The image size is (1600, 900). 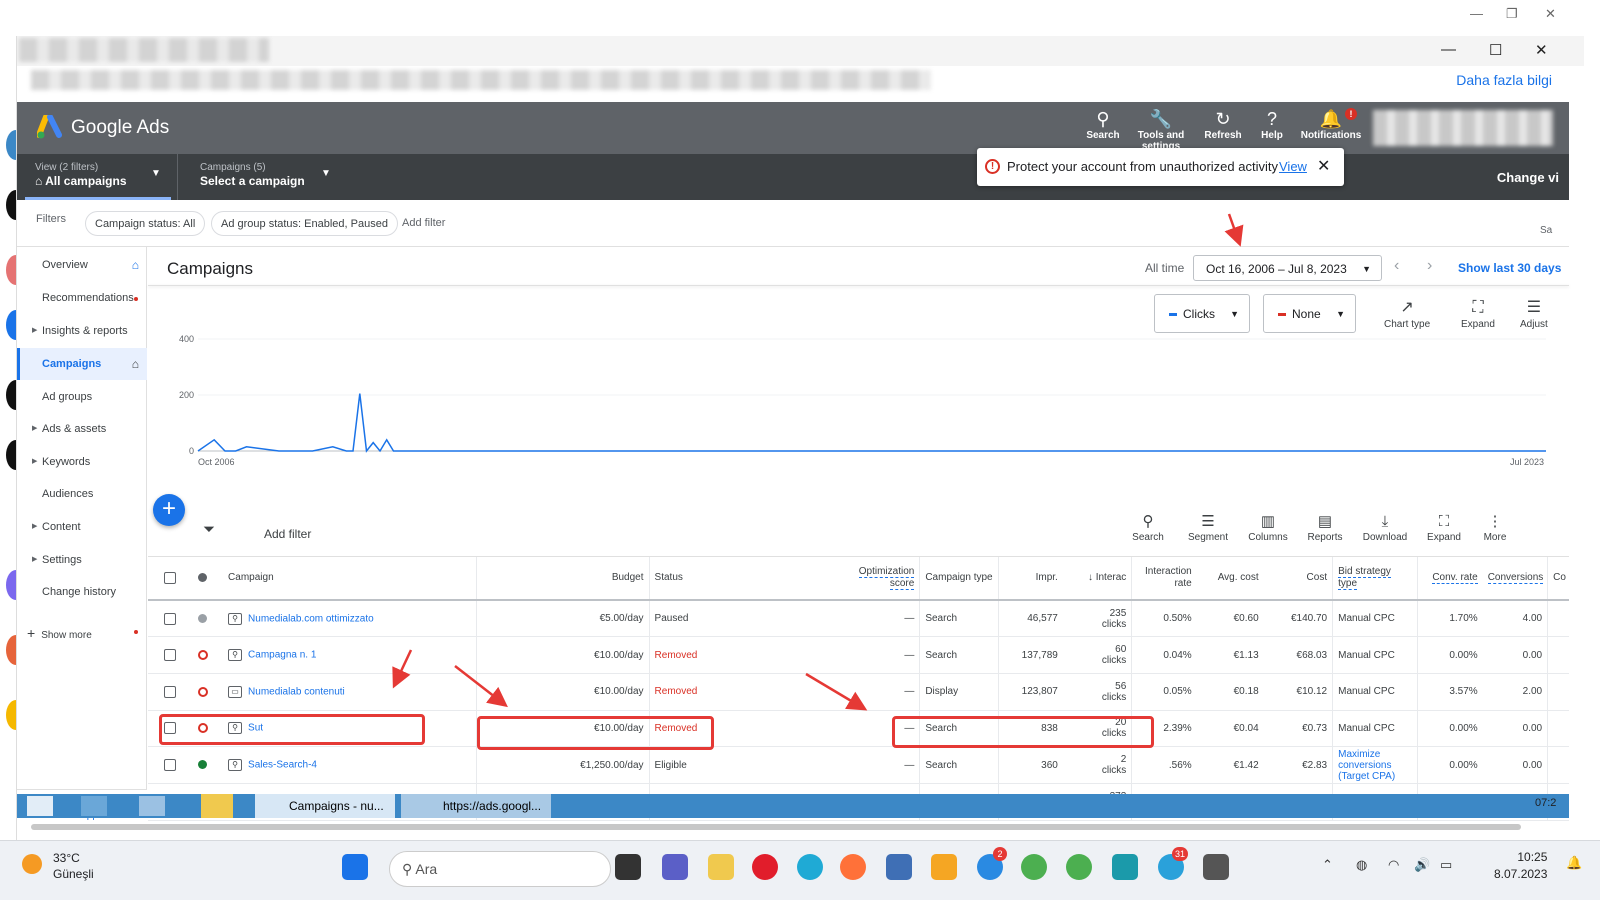 What do you see at coordinates (1393, 865) in the screenshot?
I see `wifi-icon: ◠` at bounding box center [1393, 865].